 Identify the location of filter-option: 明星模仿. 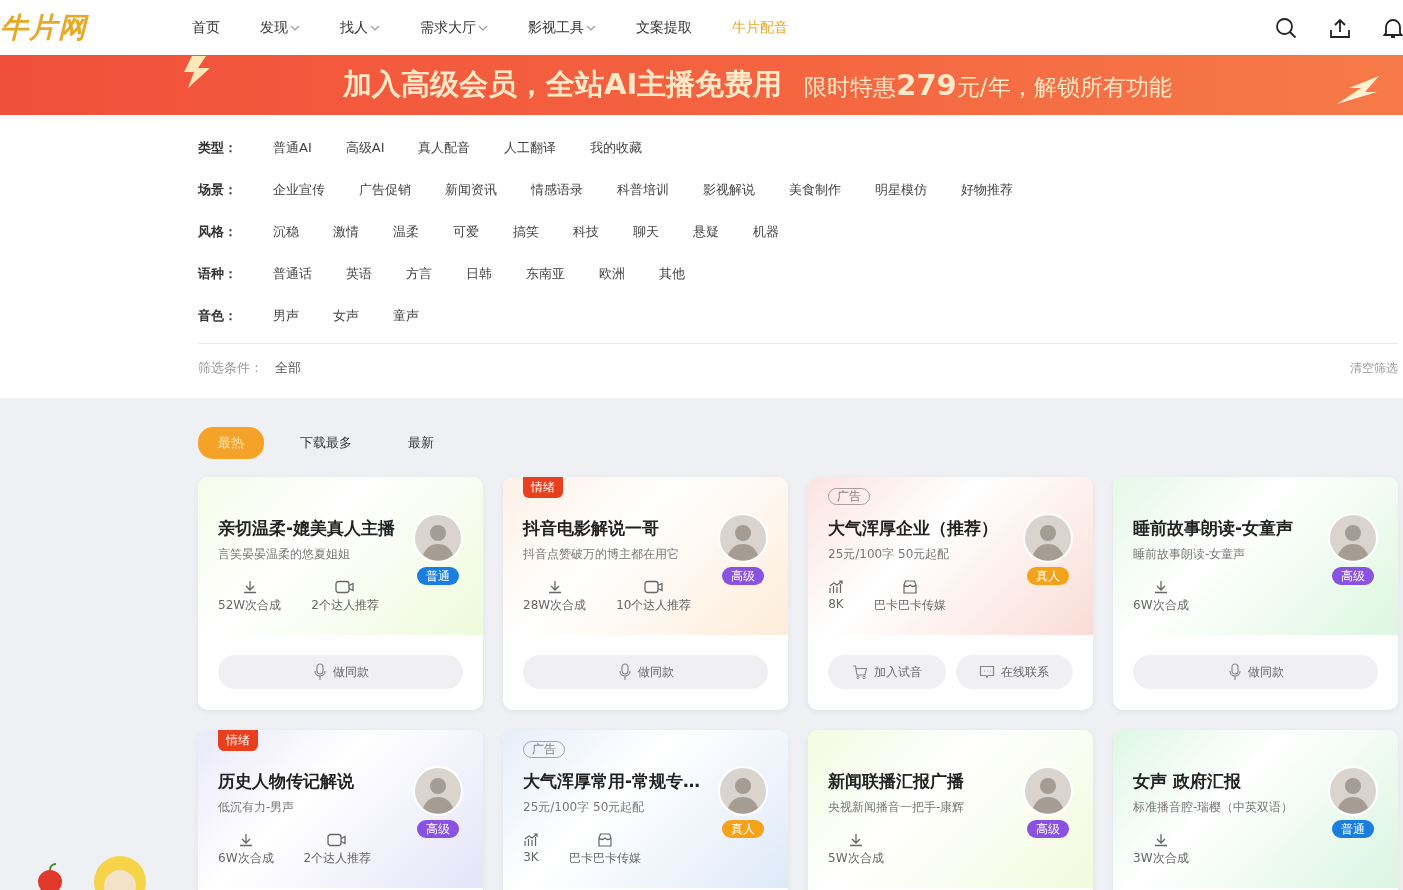
(901, 190).